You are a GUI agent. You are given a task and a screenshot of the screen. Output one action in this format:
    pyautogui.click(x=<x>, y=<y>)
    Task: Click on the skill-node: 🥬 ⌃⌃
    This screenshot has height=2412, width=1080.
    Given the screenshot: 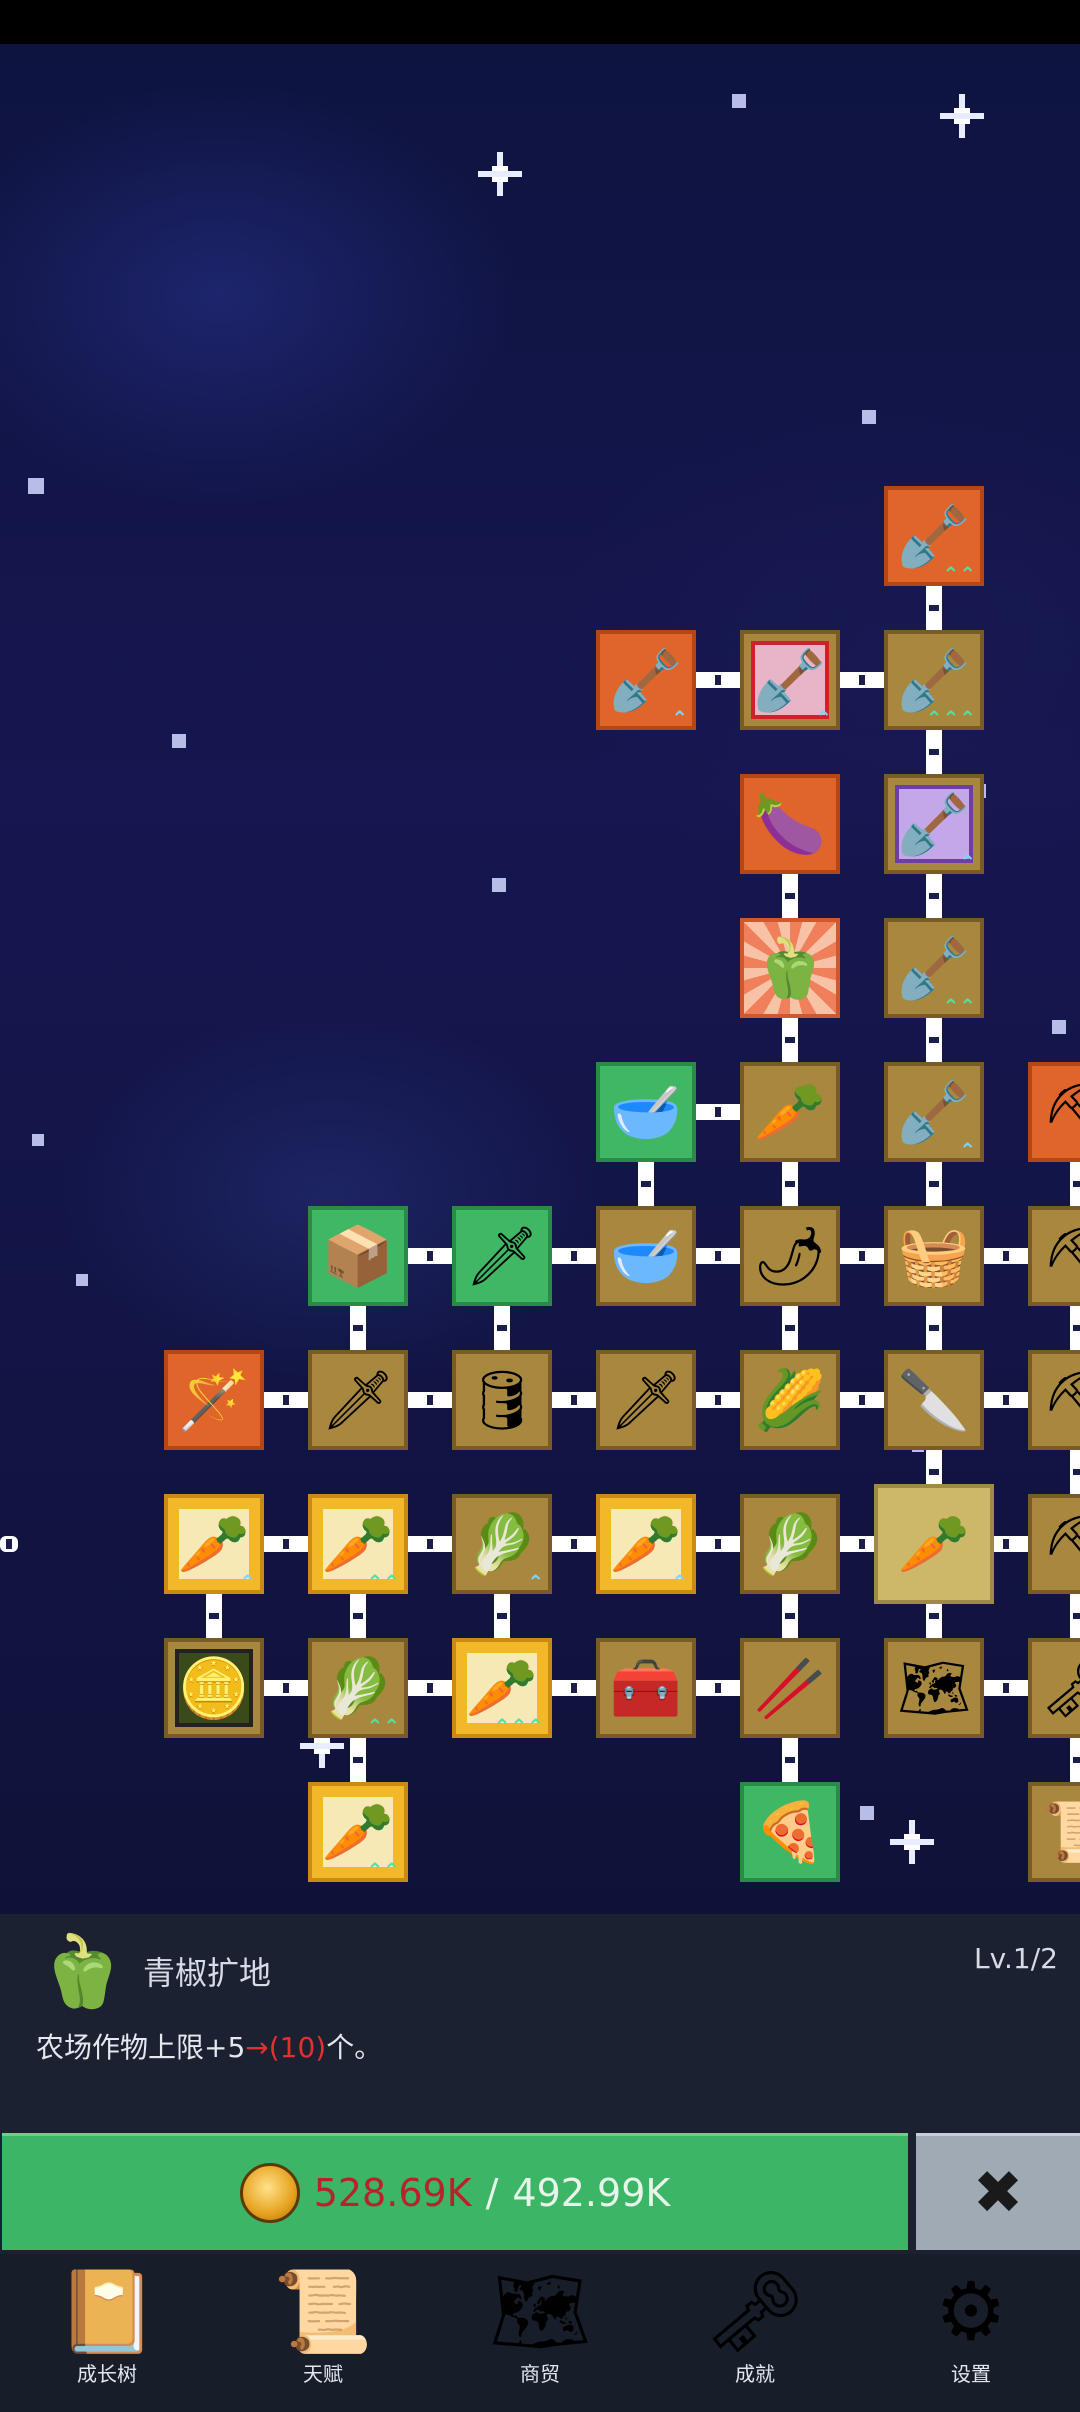 What is the action you would take?
    pyautogui.click(x=358, y=1688)
    